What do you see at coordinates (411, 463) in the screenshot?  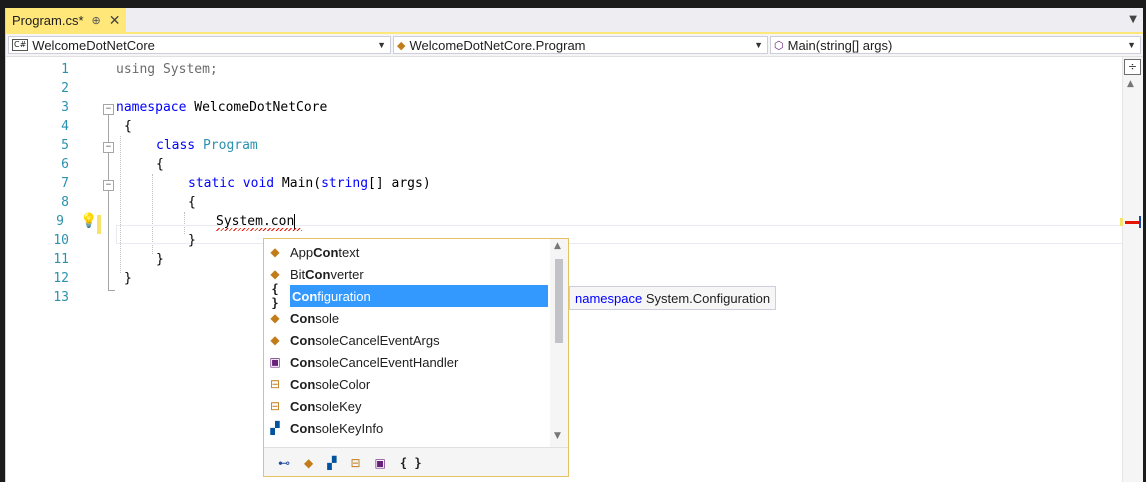 I see `filter-namespaces-icon: { }` at bounding box center [411, 463].